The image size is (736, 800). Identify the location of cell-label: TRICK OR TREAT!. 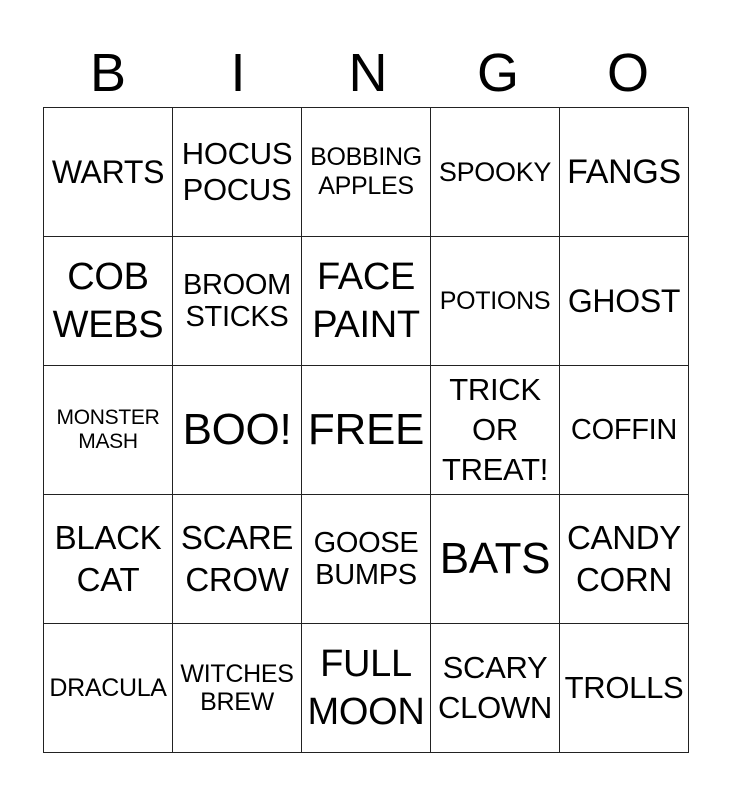
(495, 429).